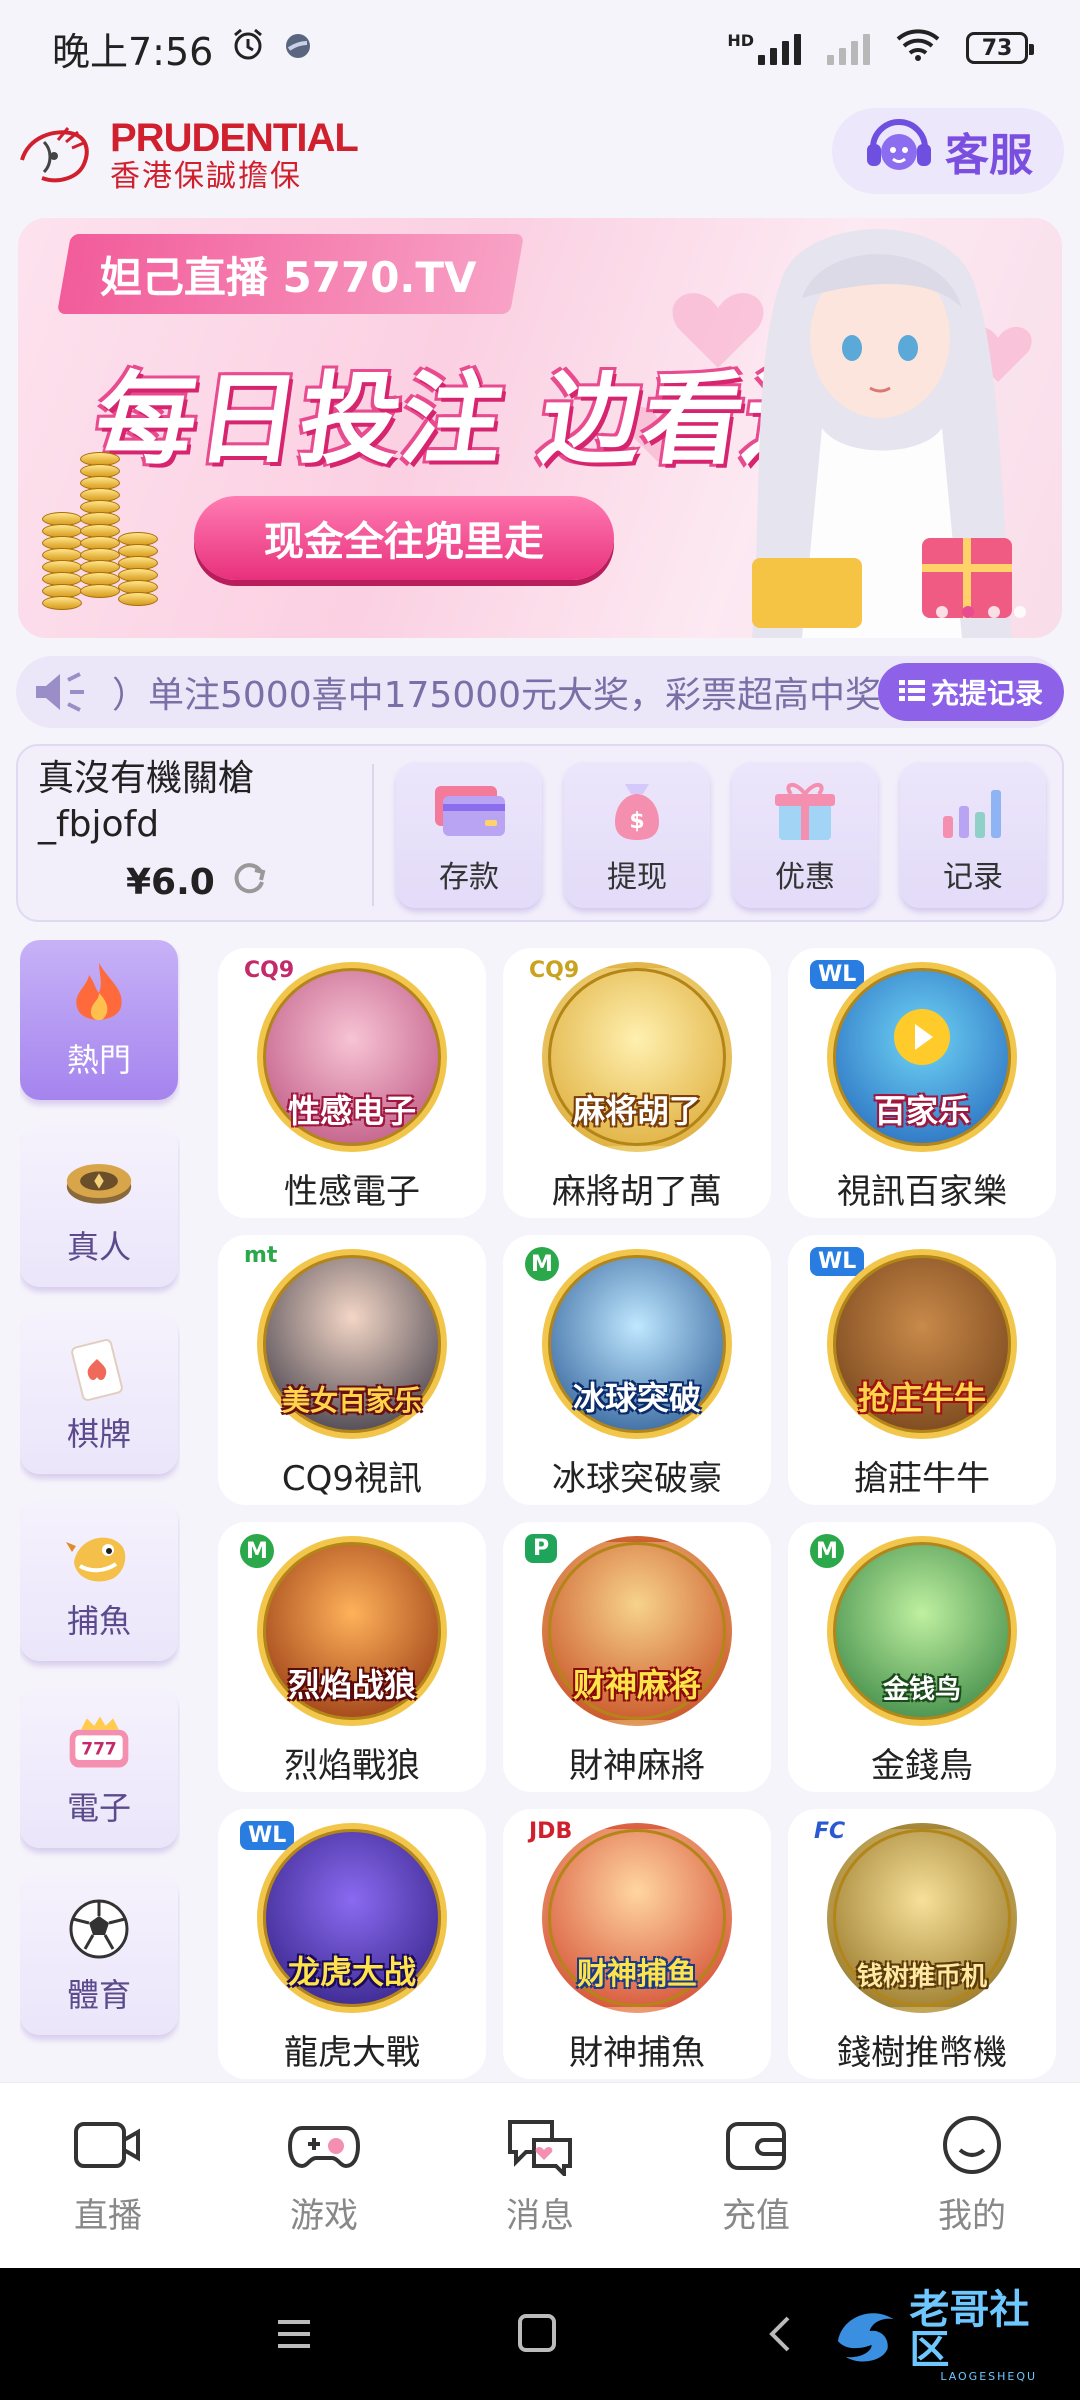 The image size is (1080, 2400). Describe the element at coordinates (99, 539) in the screenshot. I see `gold-coins-illustration` at that location.